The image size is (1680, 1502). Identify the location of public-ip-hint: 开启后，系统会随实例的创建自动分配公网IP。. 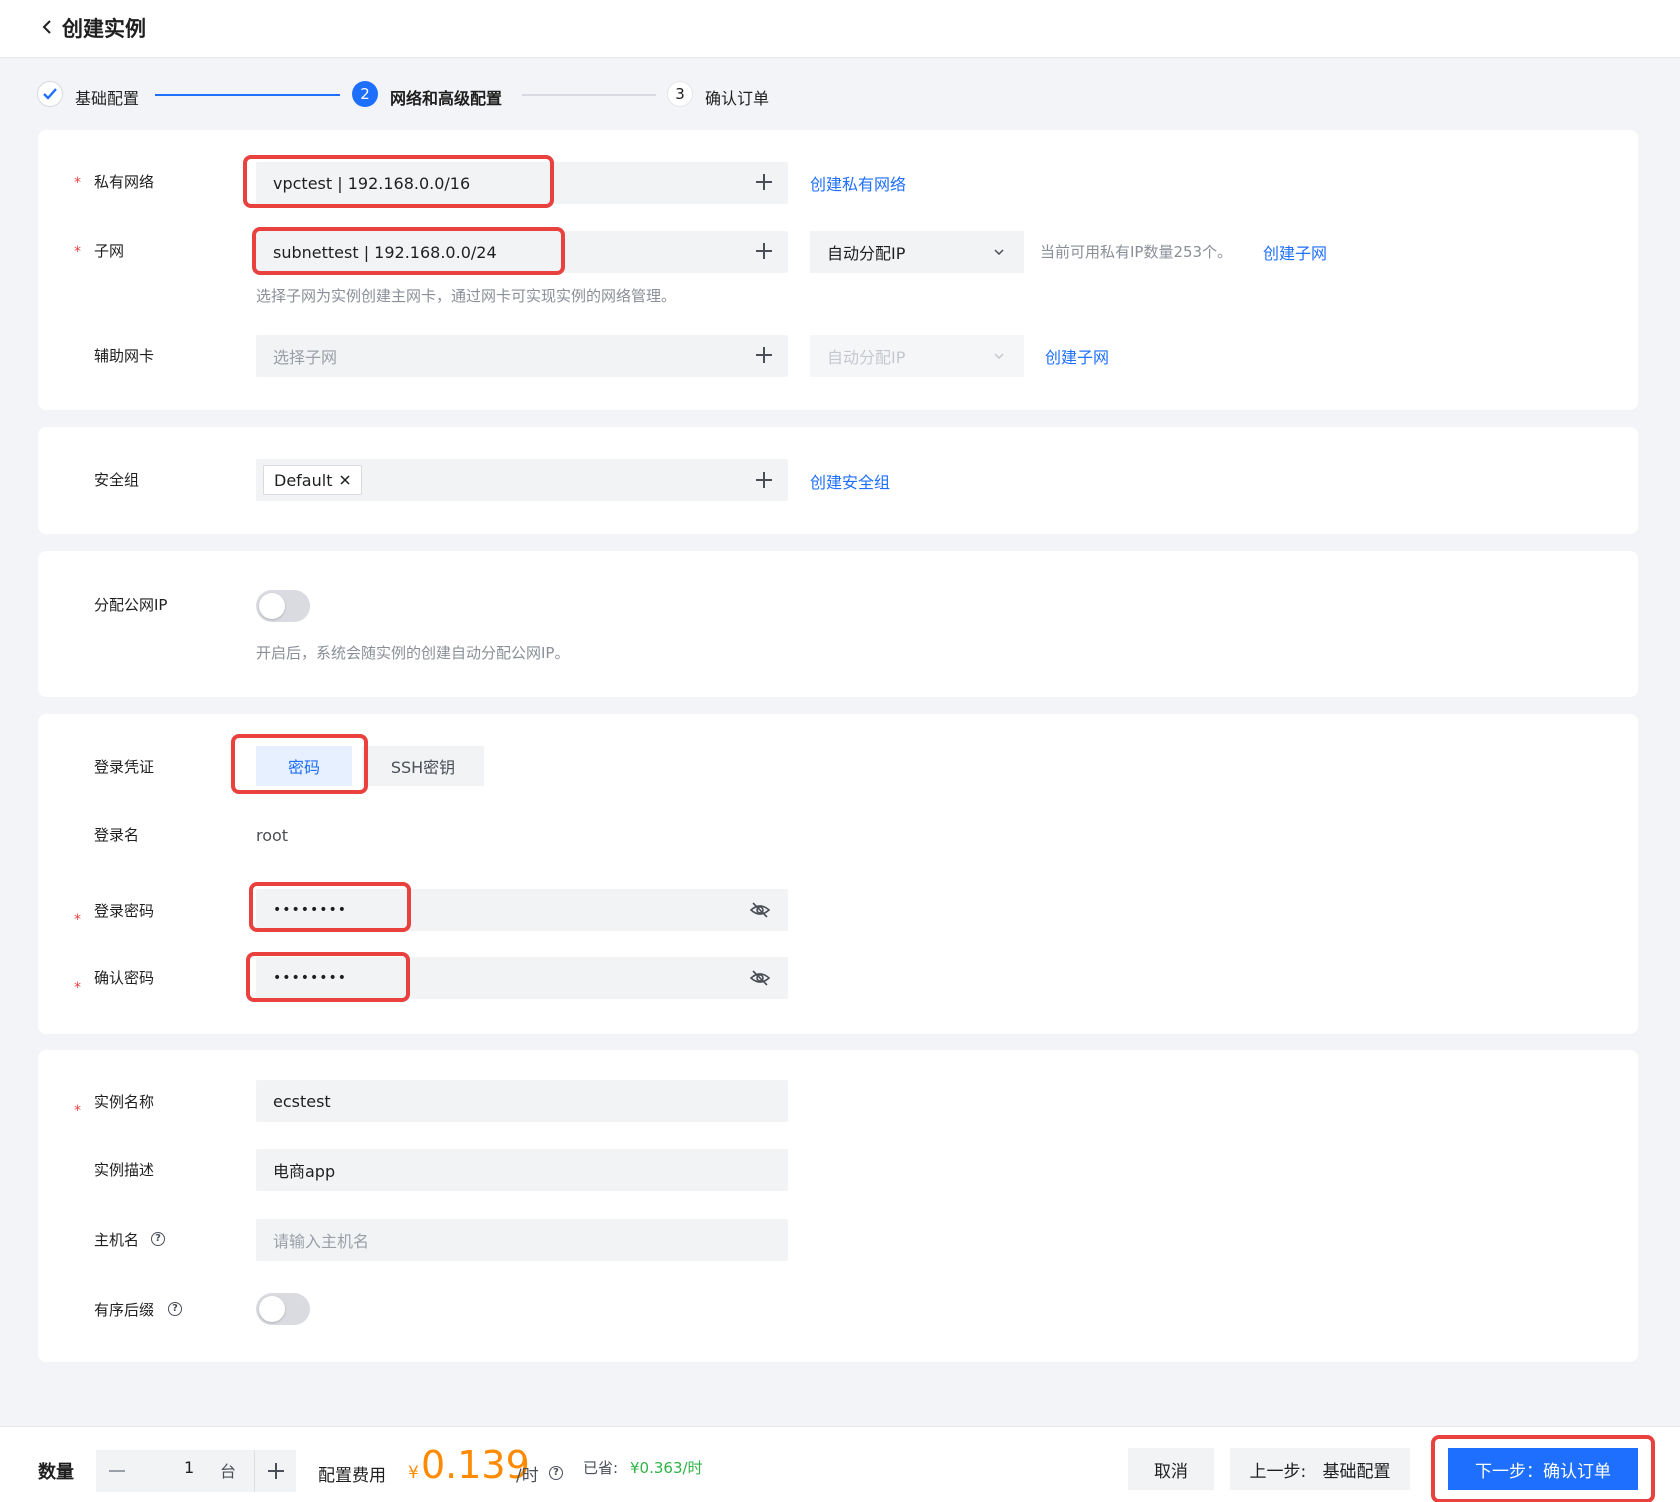
(413, 653).